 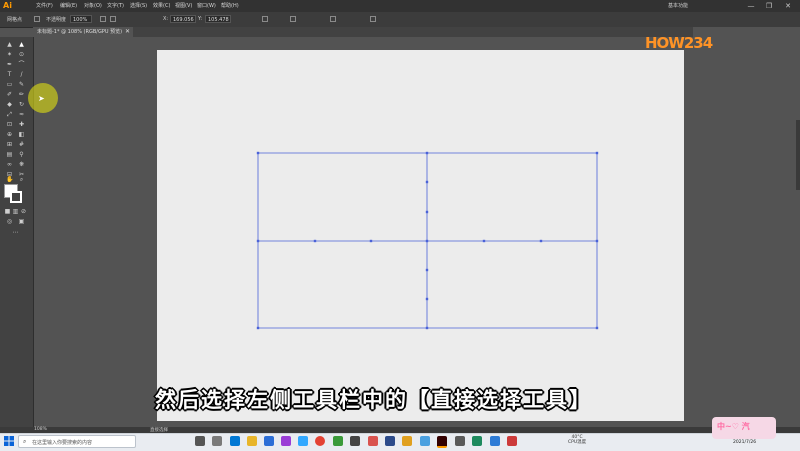 I want to click on illustrator-icon, so click(x=442, y=442).